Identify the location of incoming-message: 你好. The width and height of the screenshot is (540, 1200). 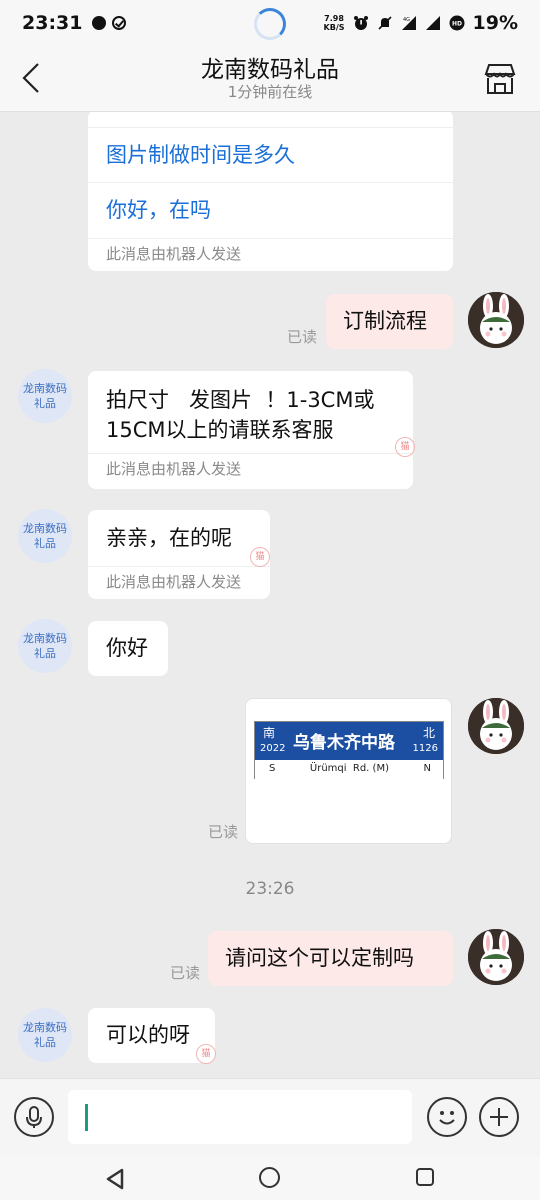
(128, 648).